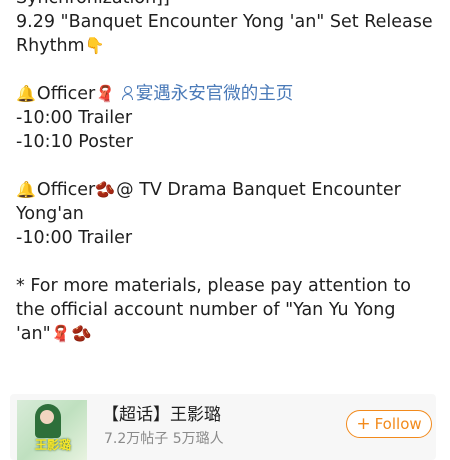  Describe the element at coordinates (94, 45) in the screenshot. I see `pointing-down-emoji-icon: 👇` at that location.